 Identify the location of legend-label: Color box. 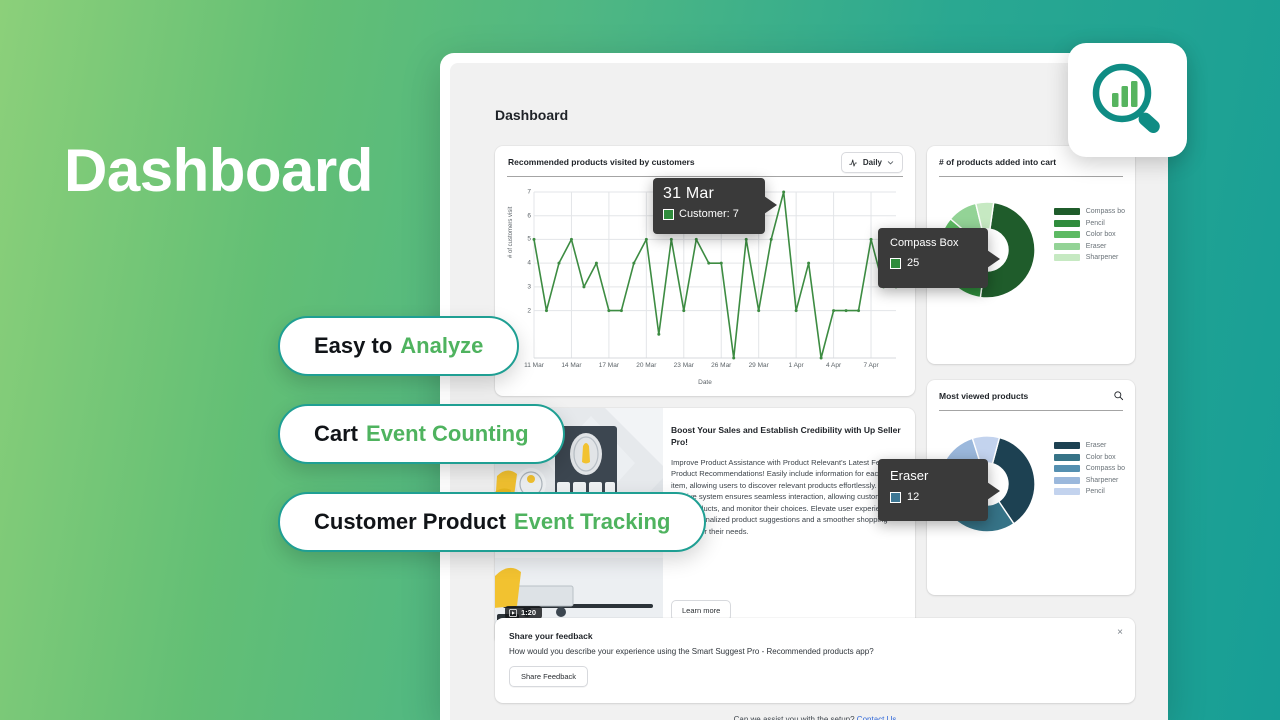
(1100, 457).